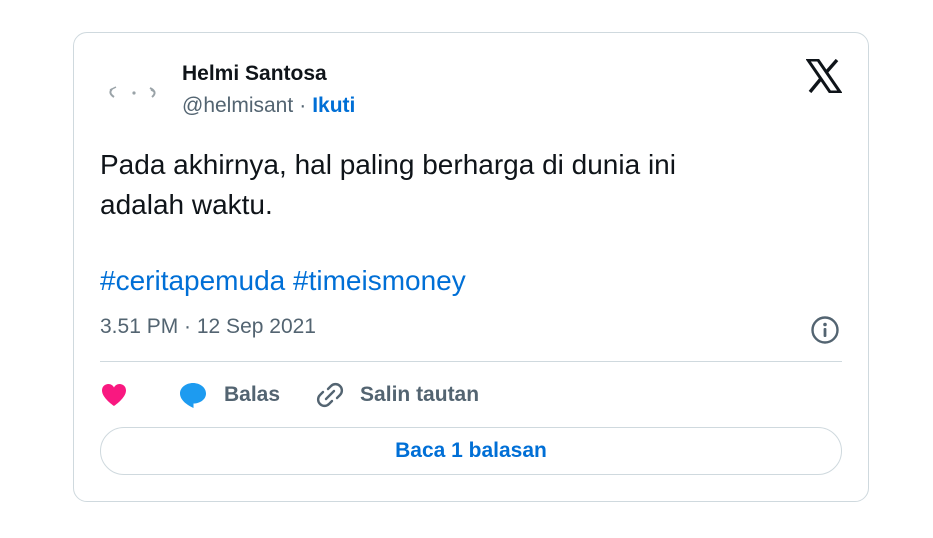  What do you see at coordinates (825, 330) in the screenshot?
I see `info-icon` at bounding box center [825, 330].